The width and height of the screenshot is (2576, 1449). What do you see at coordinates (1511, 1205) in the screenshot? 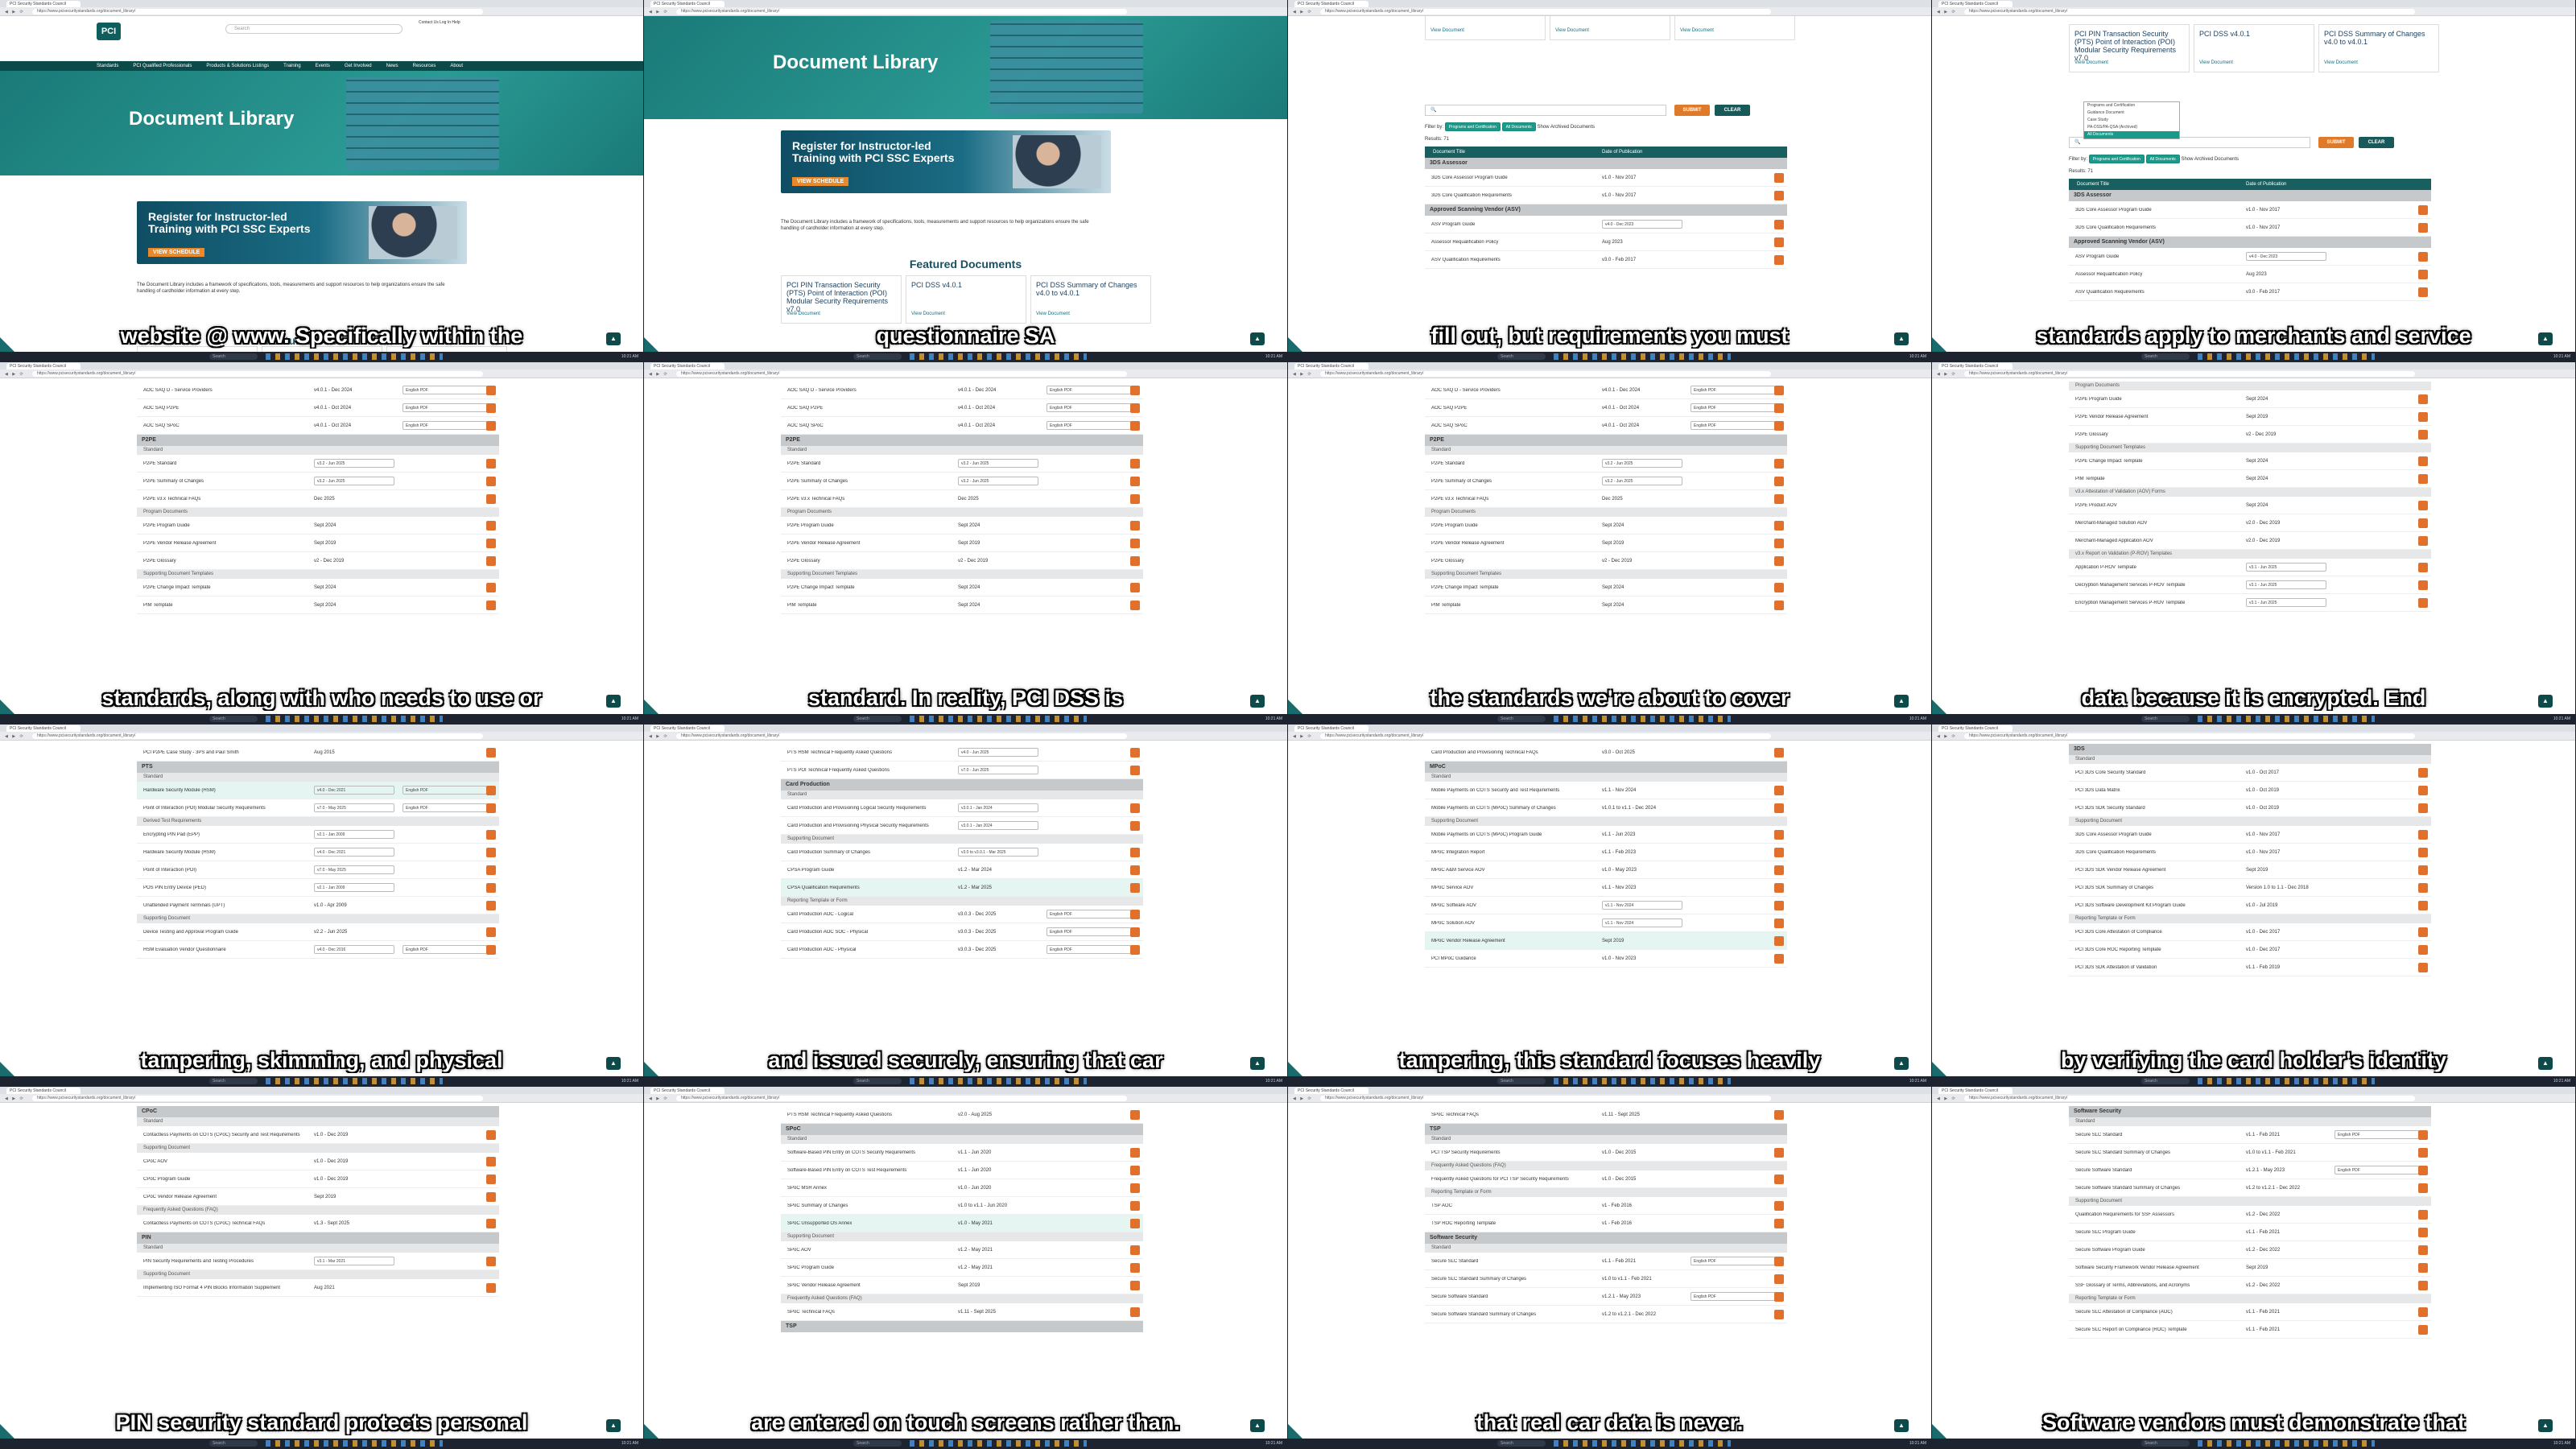
I see `document-title: TSP AOC` at bounding box center [1511, 1205].